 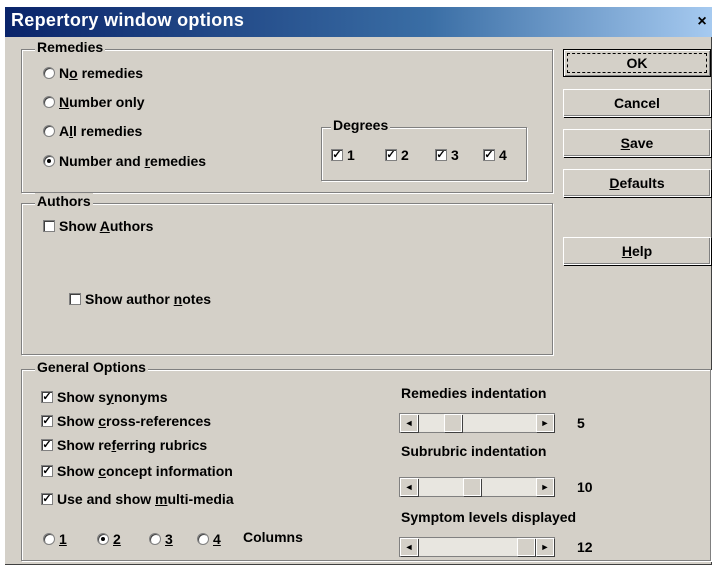 I want to click on help-button-label: Help, so click(x=637, y=251).